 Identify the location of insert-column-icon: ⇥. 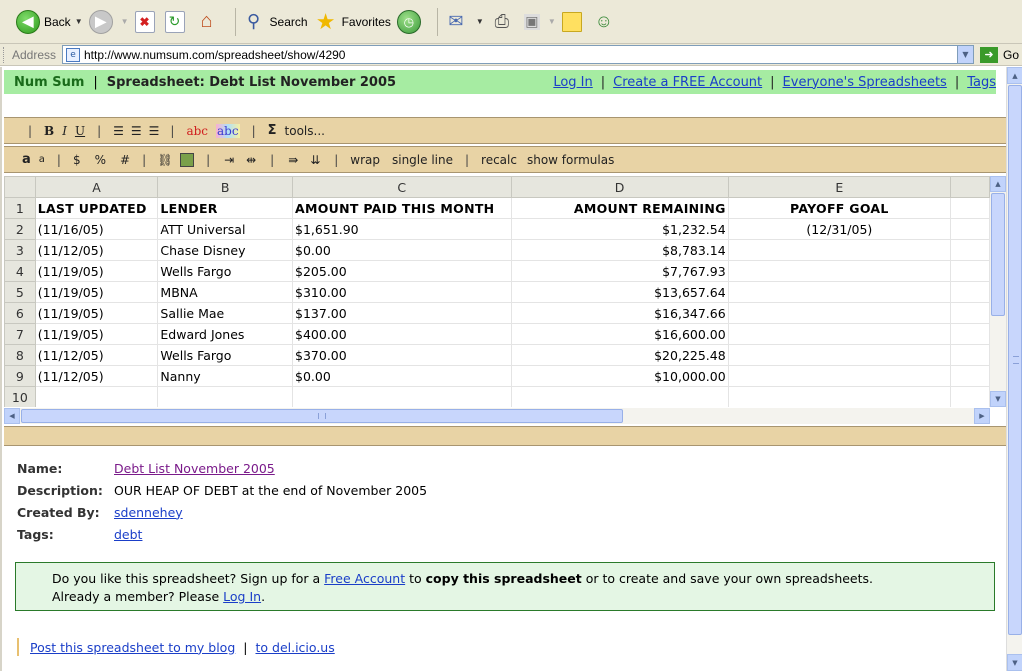
(229, 160).